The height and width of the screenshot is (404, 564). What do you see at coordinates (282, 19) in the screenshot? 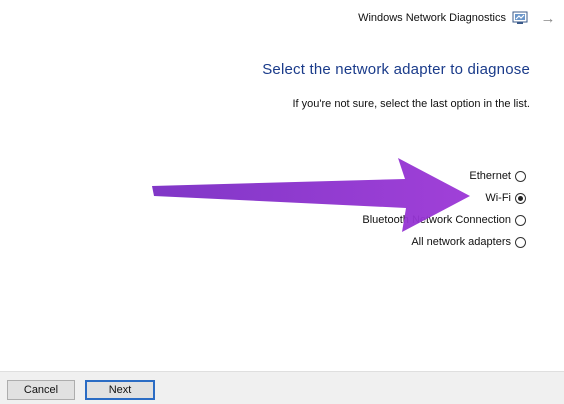
I see `title-bar: → Windows Network Diagnostics` at bounding box center [282, 19].